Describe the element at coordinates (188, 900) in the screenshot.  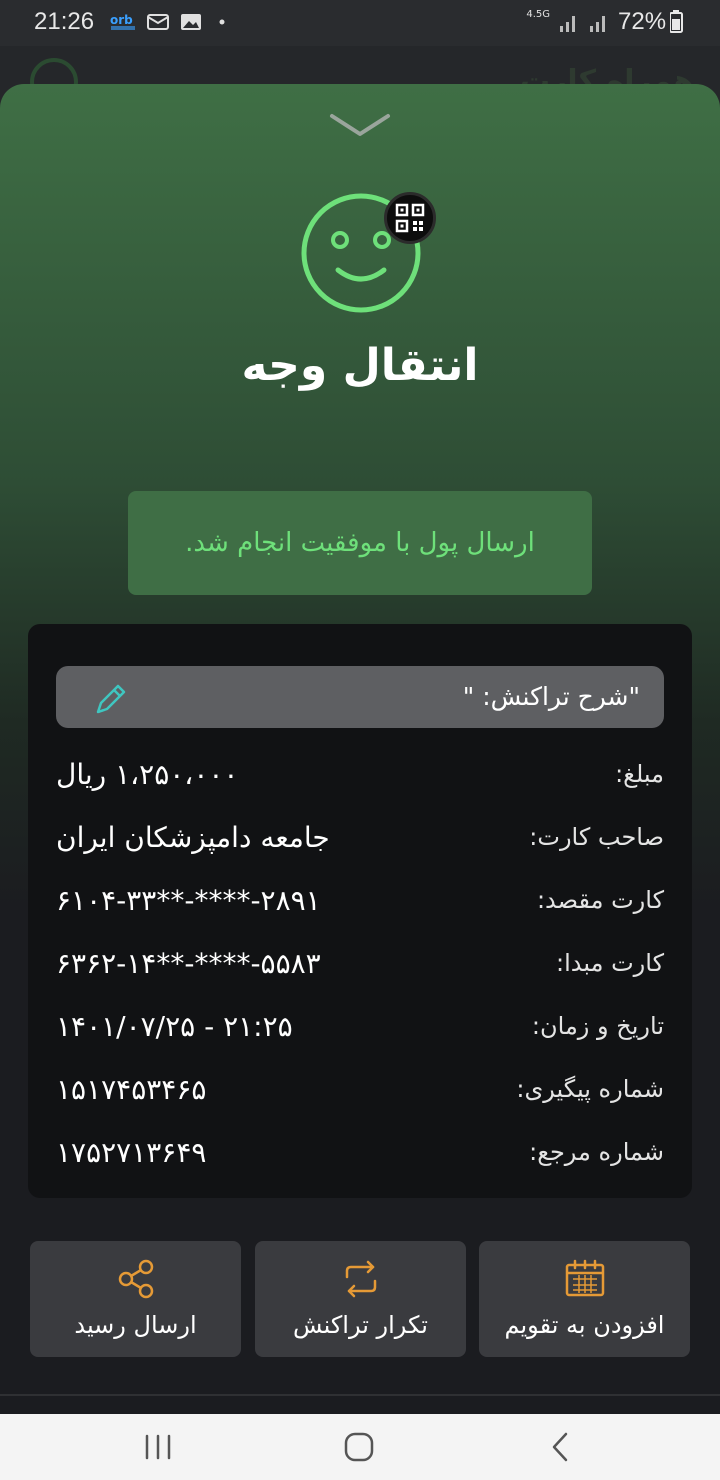
I see `destination-card-value: ۶۱۰۴-۳۳**-****-۲۸۹۱` at that location.